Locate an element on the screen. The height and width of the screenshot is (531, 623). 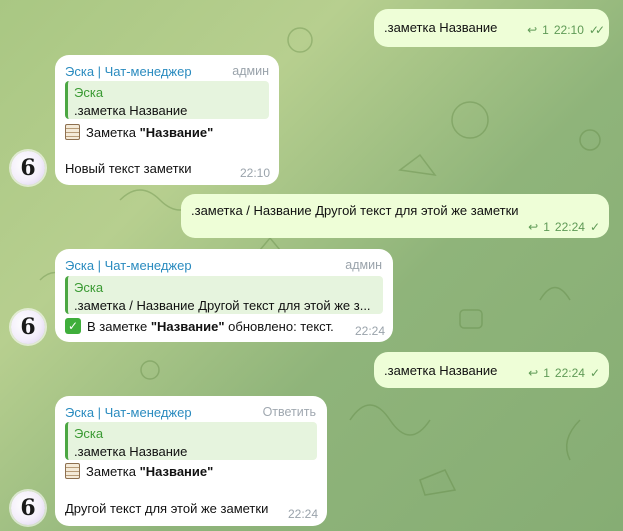
message-text: Новый текст заметки is located at coordinates (128, 168).